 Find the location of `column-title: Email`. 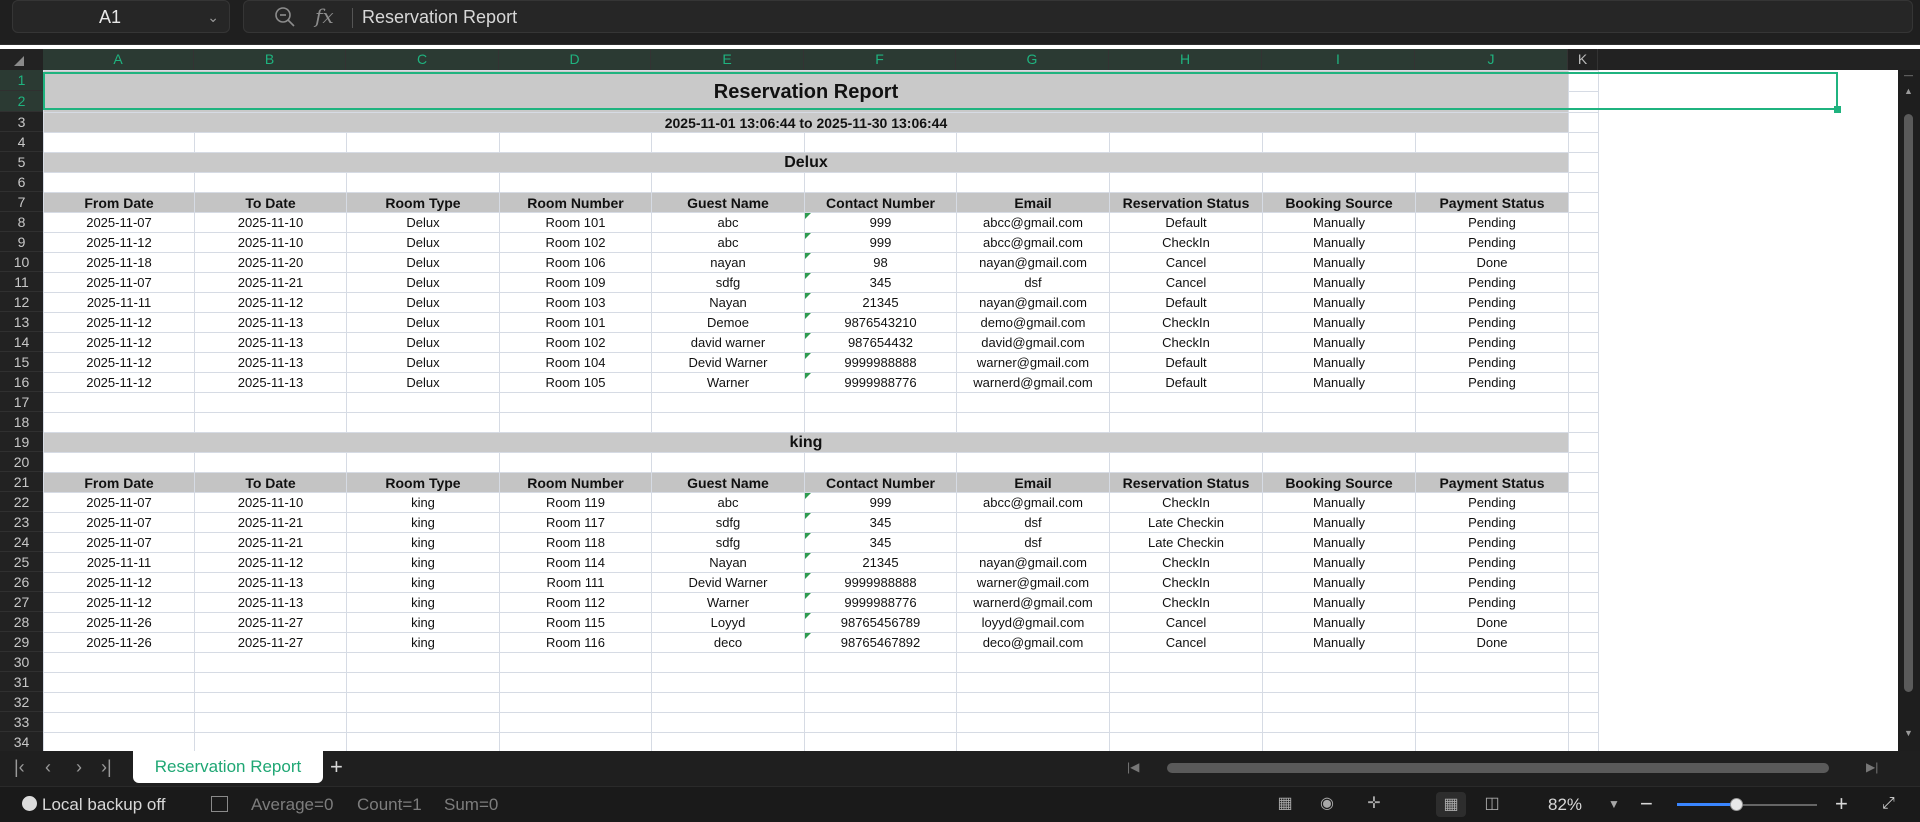

column-title: Email is located at coordinates (1033, 482).